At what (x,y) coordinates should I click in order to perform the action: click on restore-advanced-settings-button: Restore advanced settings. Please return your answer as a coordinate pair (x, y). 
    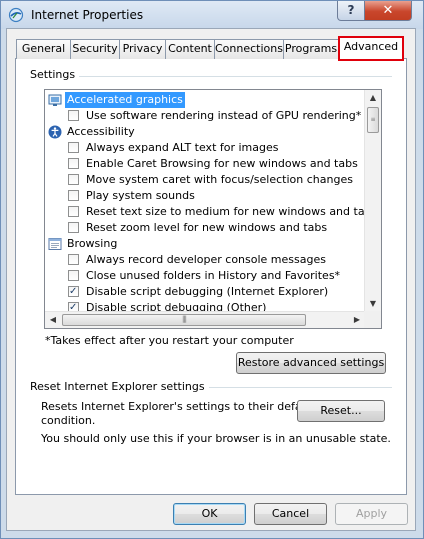
    Looking at the image, I should click on (311, 363).